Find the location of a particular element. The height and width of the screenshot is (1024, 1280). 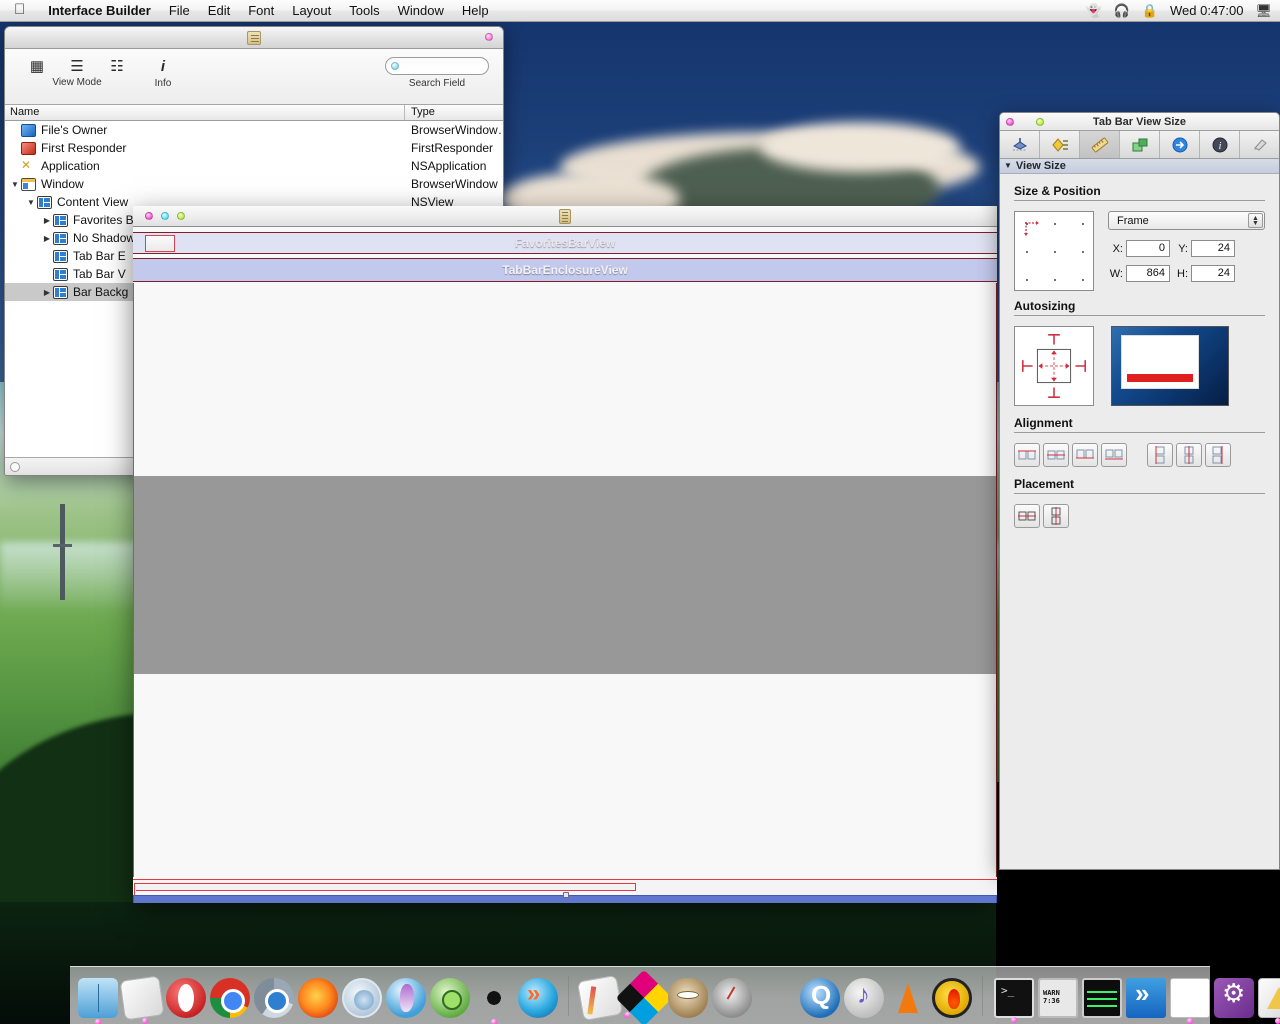

dock-item-vlc is located at coordinates (908, 998).